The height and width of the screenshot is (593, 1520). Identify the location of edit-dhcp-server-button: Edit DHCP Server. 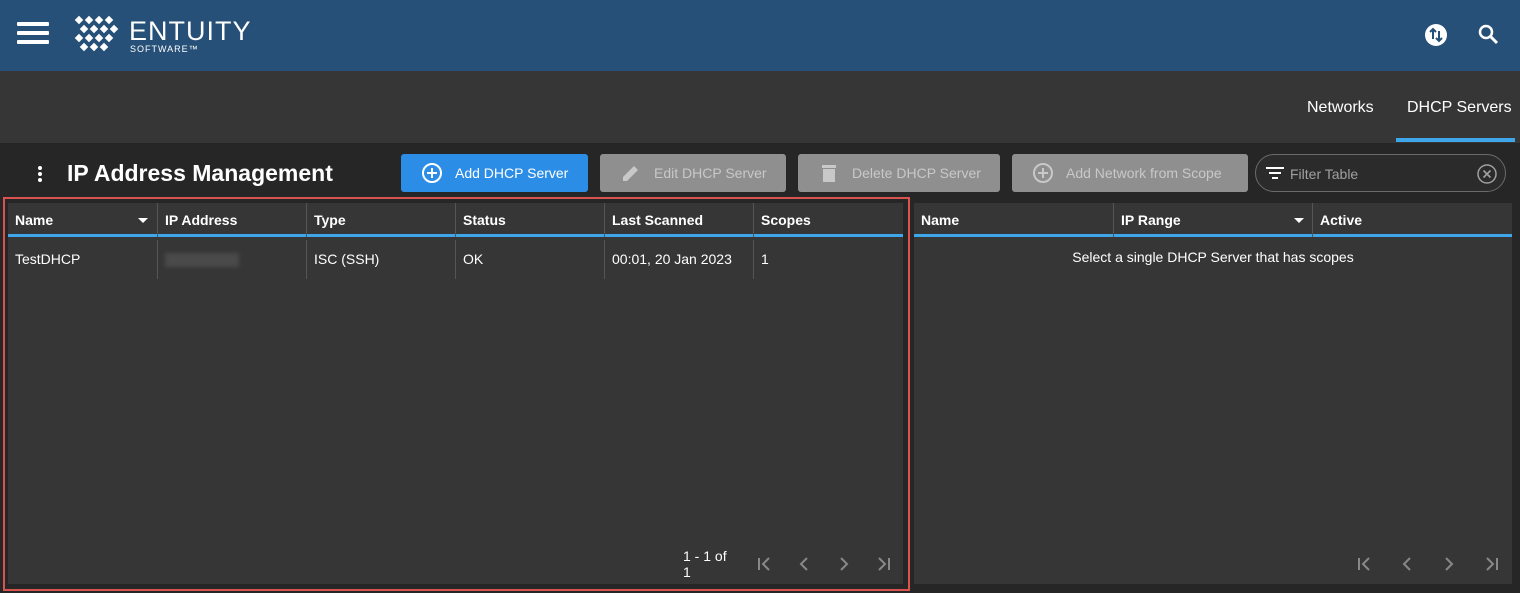
(693, 173).